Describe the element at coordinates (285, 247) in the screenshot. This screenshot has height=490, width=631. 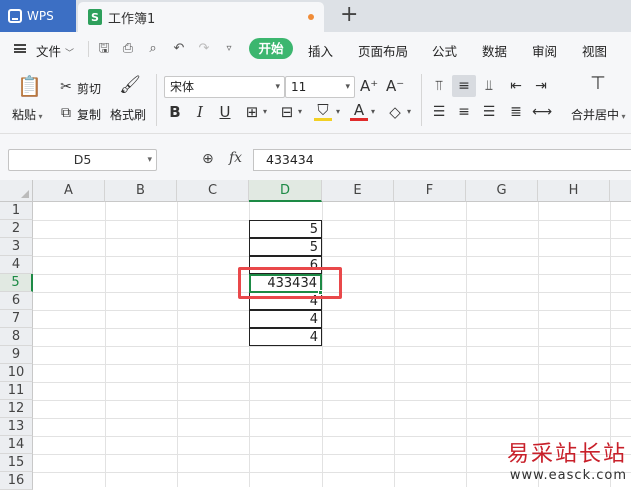
I see `cell-d3: 5` at that location.